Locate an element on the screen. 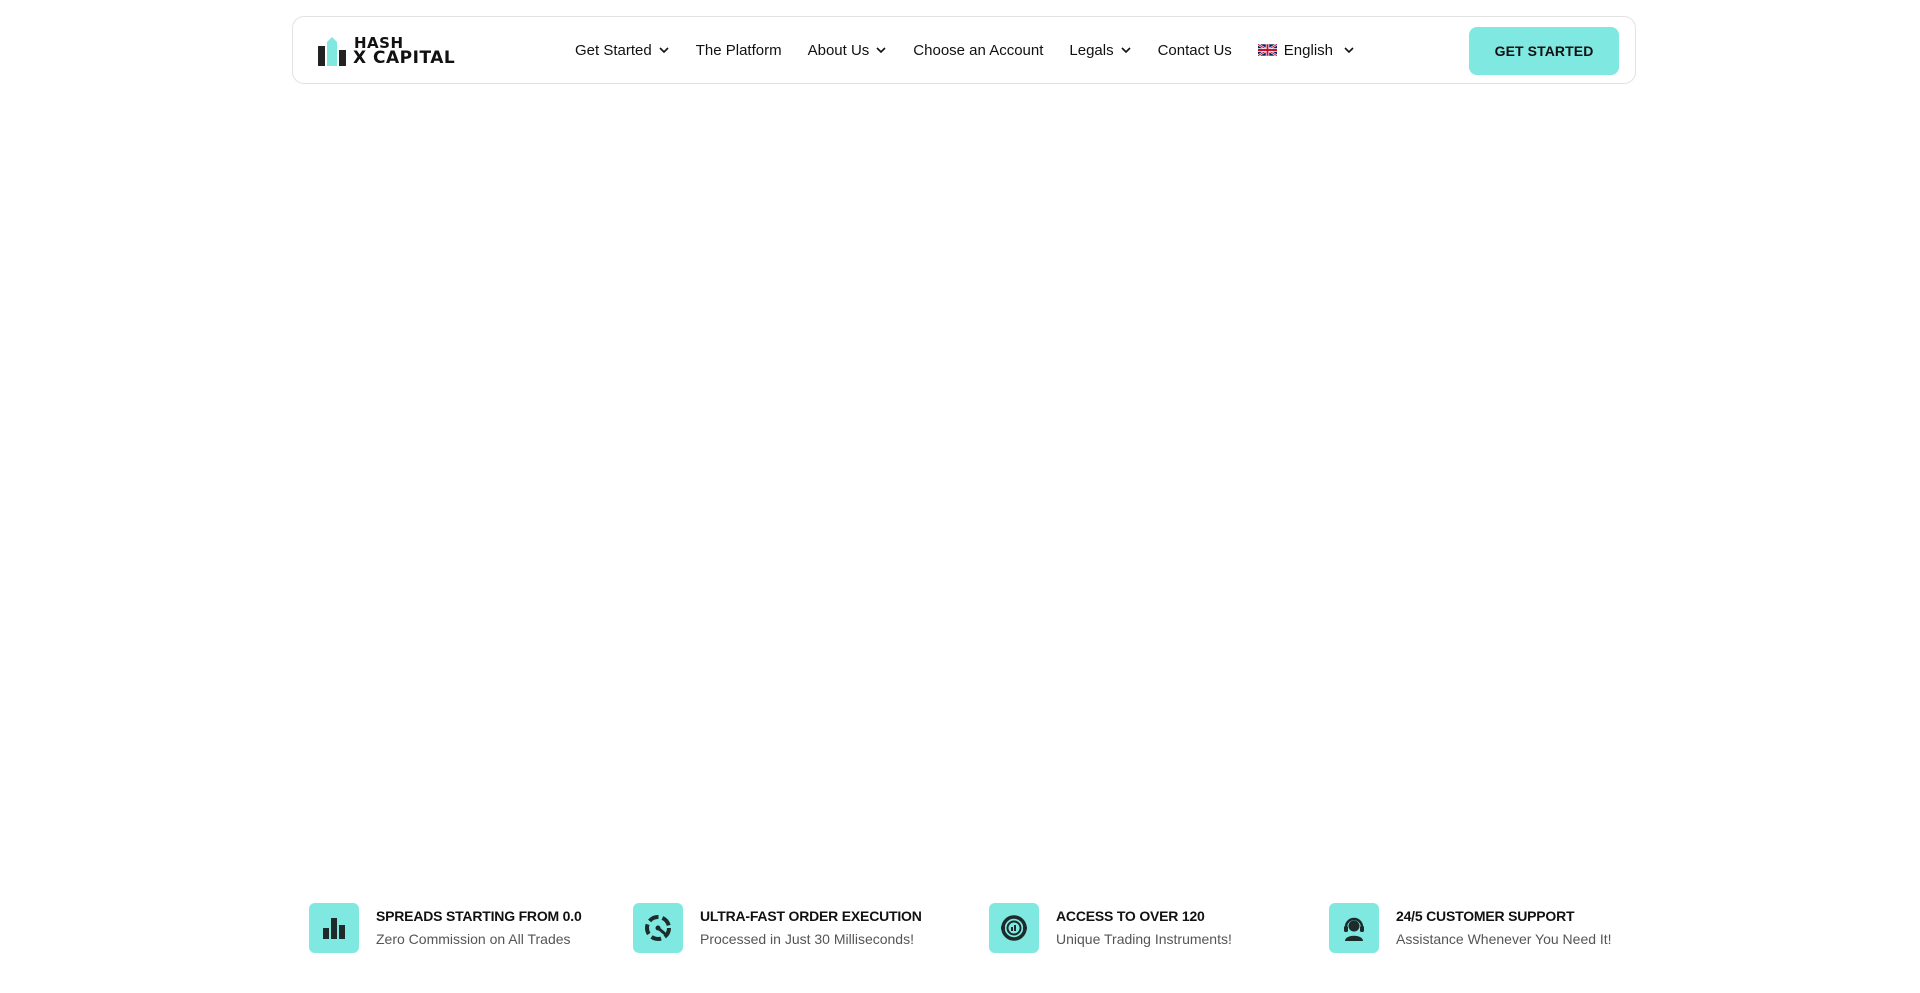  brand-logo: HASH X CAPITAL is located at coordinates (386, 51).